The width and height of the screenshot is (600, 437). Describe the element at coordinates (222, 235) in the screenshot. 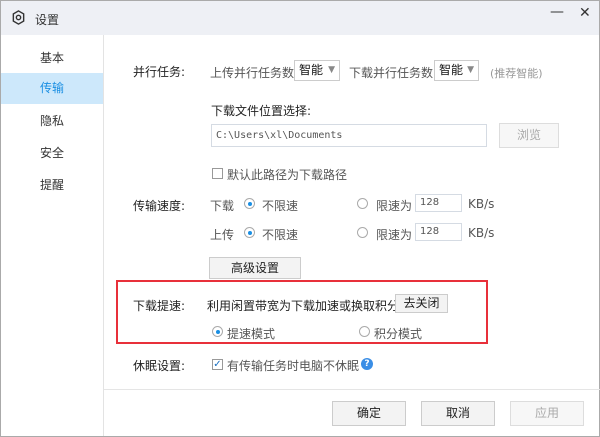

I see `upload-speed-label: 上传` at that location.